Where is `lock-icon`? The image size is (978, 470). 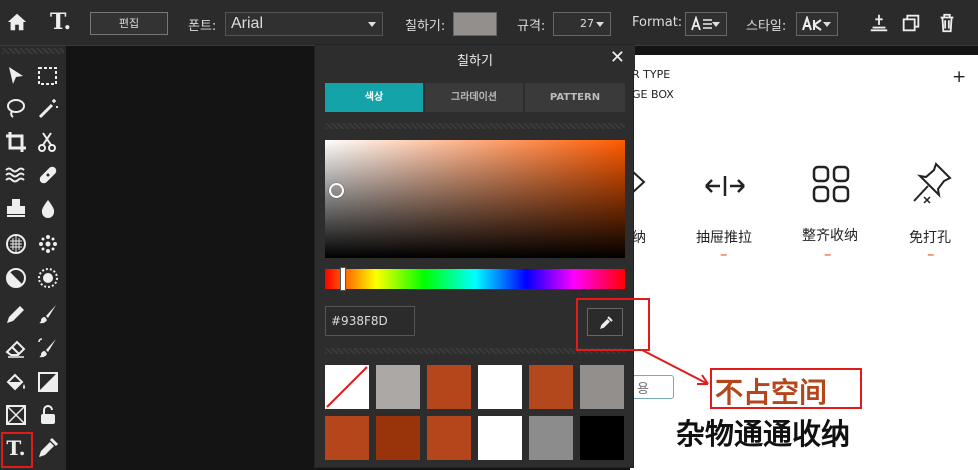
lock-icon is located at coordinates (48, 414).